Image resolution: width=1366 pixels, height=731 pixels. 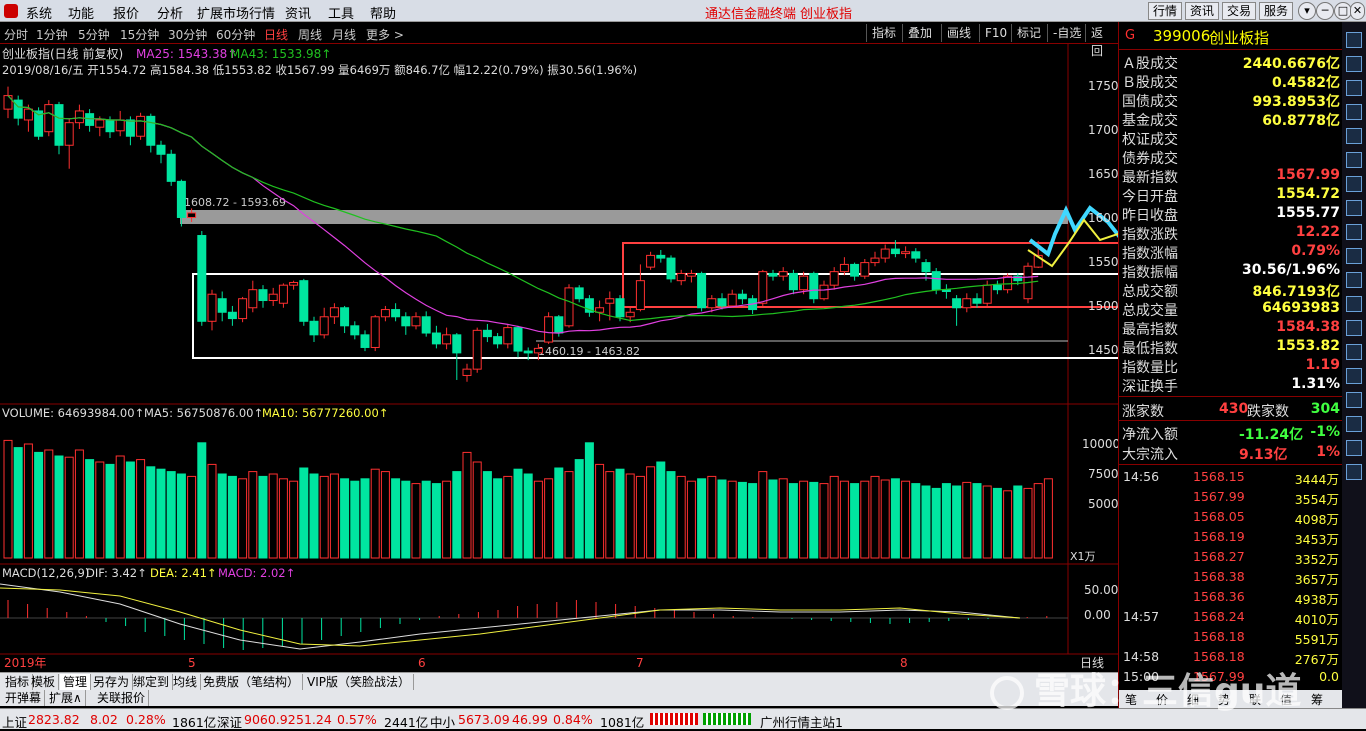 I want to click on menu-tools: 工具, so click(x=341, y=12).